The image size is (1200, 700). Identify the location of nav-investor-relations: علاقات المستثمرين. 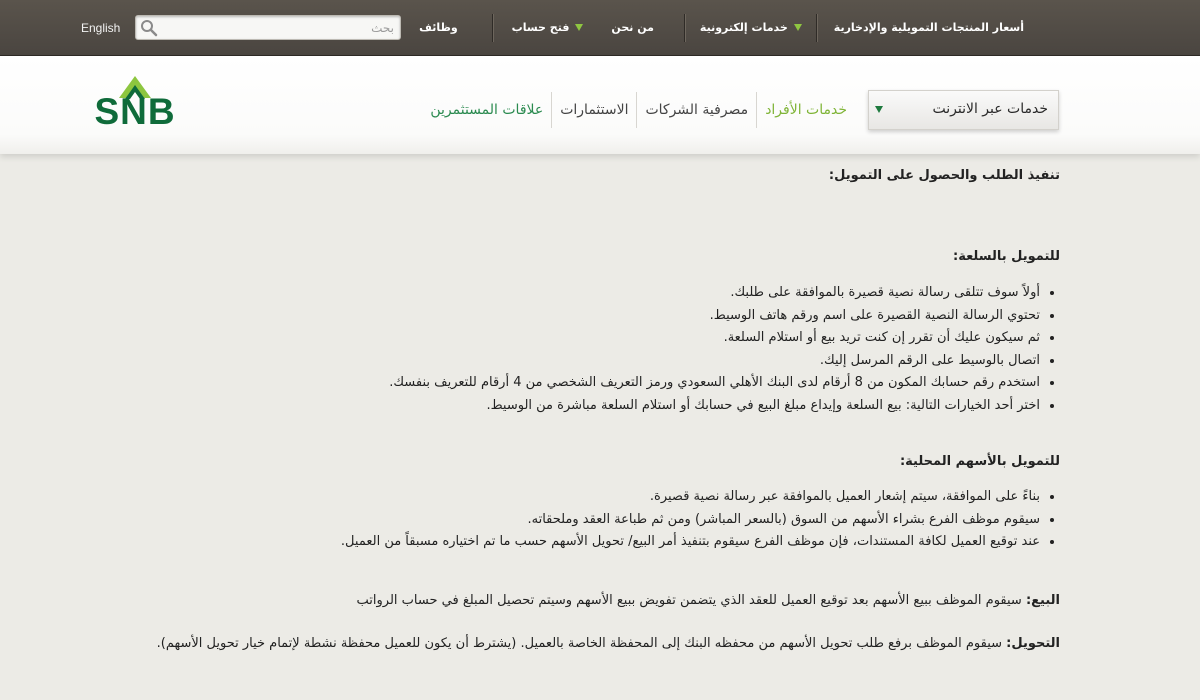
(486, 110).